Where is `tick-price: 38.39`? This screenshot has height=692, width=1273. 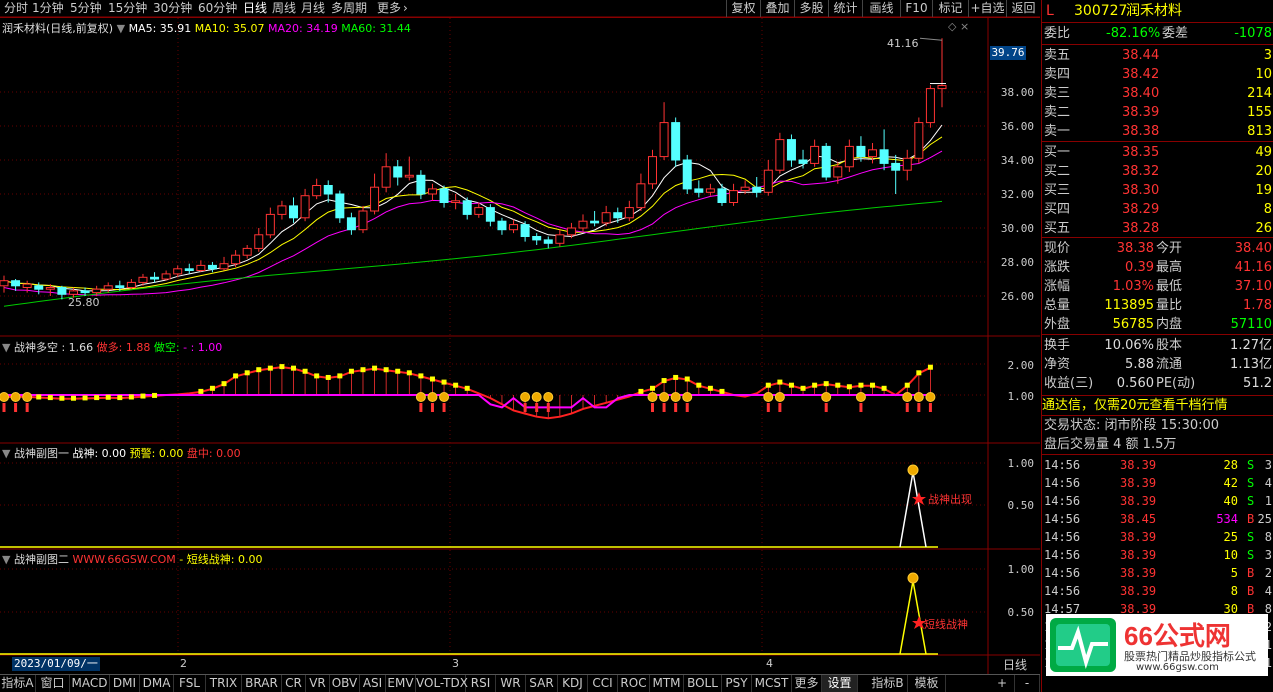 tick-price: 38.39 is located at coordinates (1138, 465).